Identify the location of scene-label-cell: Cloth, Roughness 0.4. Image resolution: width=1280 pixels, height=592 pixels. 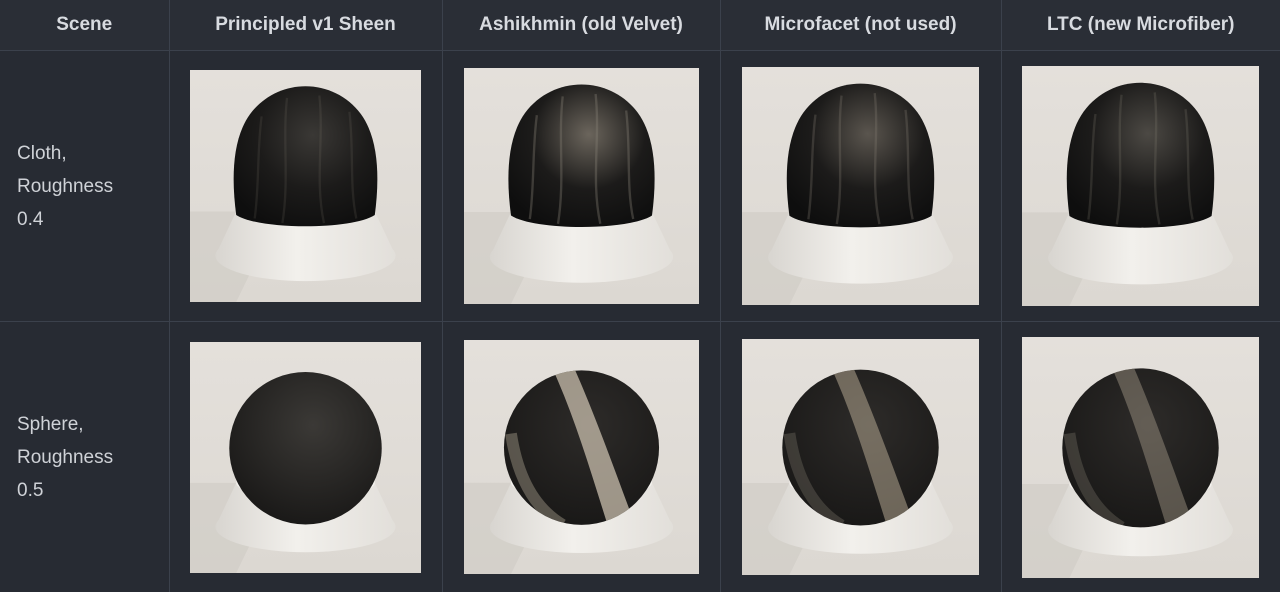
(84, 186).